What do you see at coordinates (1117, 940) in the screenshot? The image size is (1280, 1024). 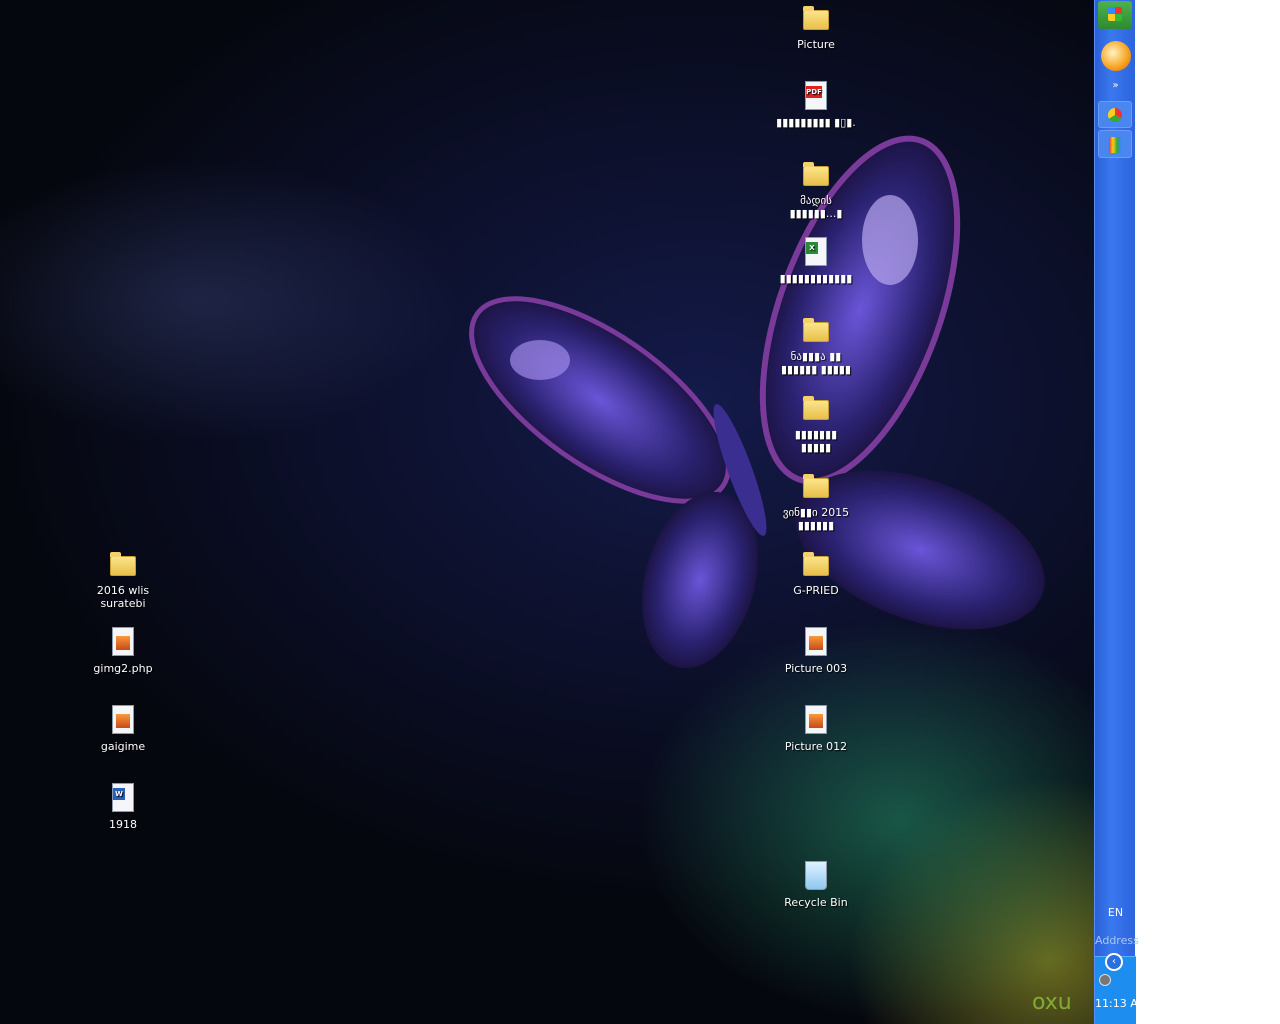 I see `address-label: Address` at bounding box center [1117, 940].